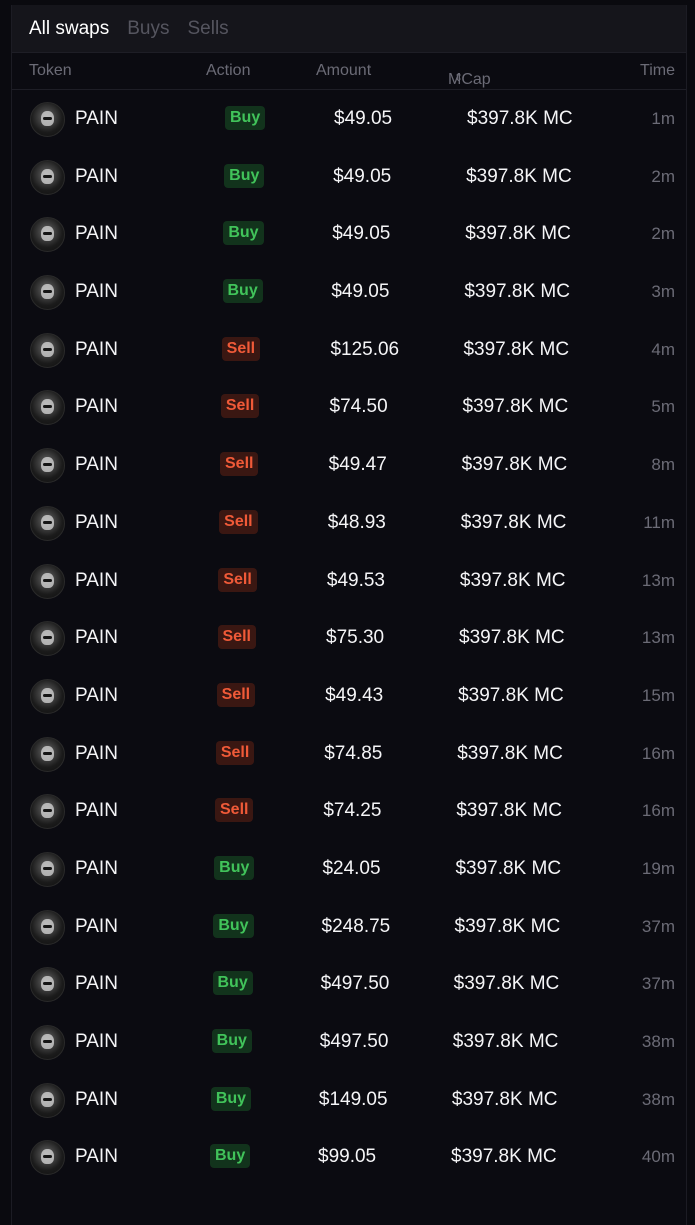  Describe the element at coordinates (349, 1100) in the screenshot. I see `table-row: PAIN Buy $149.05 $397.8K MC 38m` at that location.